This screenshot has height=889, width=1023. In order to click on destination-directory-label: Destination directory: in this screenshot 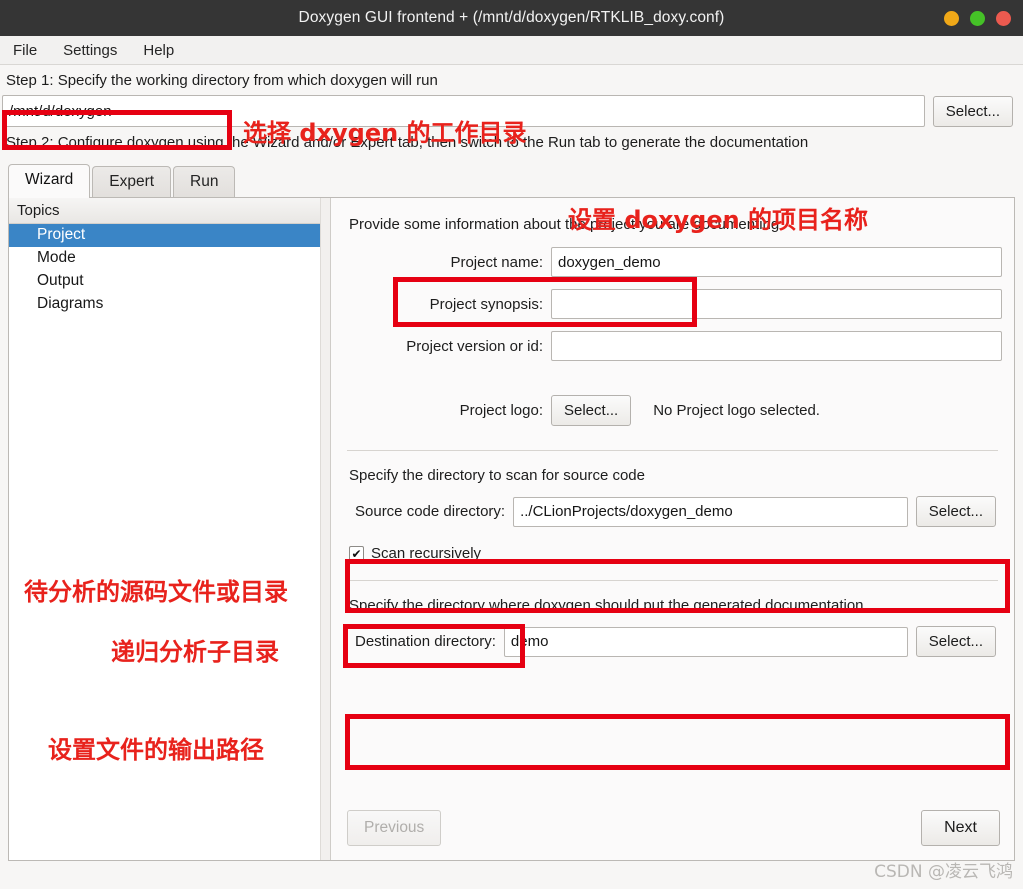, I will do `click(425, 641)`.